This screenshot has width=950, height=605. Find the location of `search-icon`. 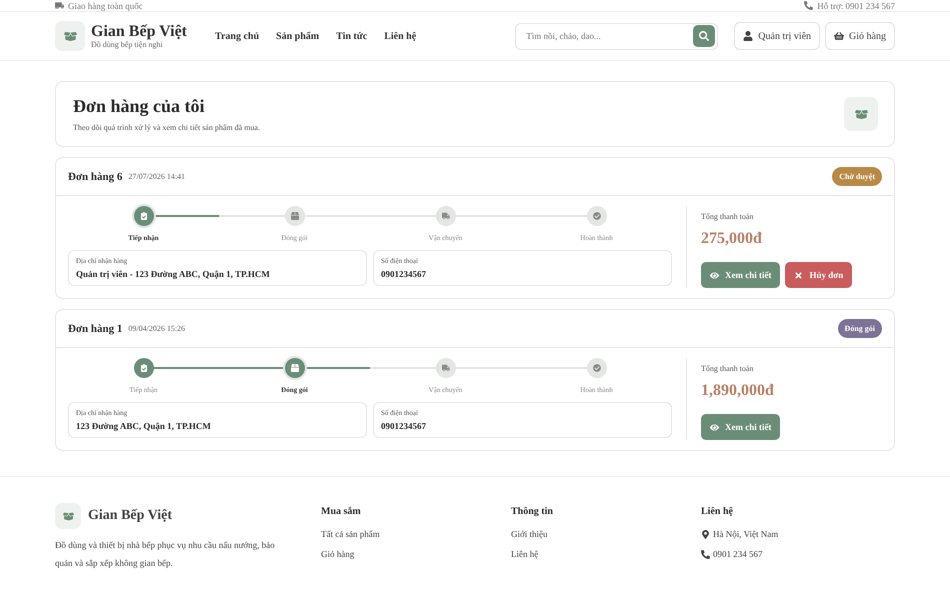

search-icon is located at coordinates (704, 35).